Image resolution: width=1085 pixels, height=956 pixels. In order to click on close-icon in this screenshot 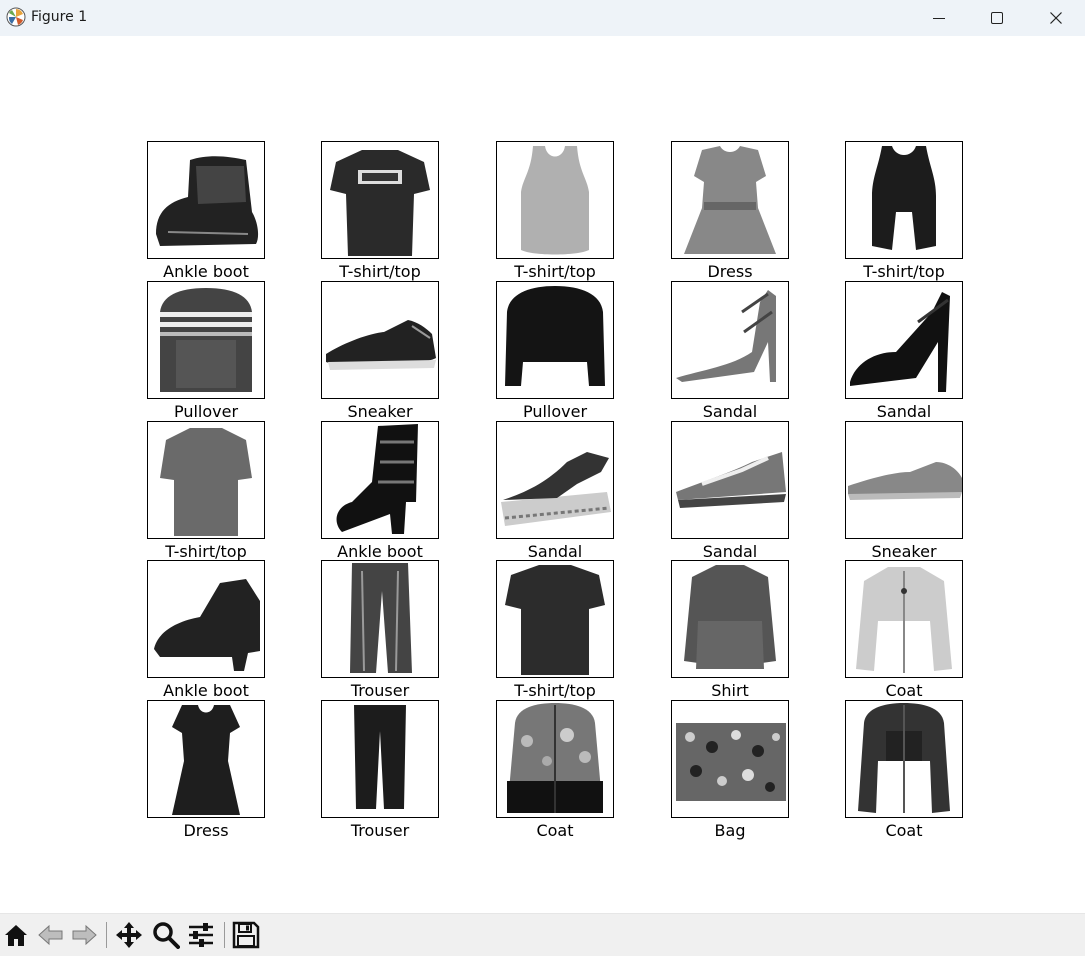, I will do `click(1056, 18)`.